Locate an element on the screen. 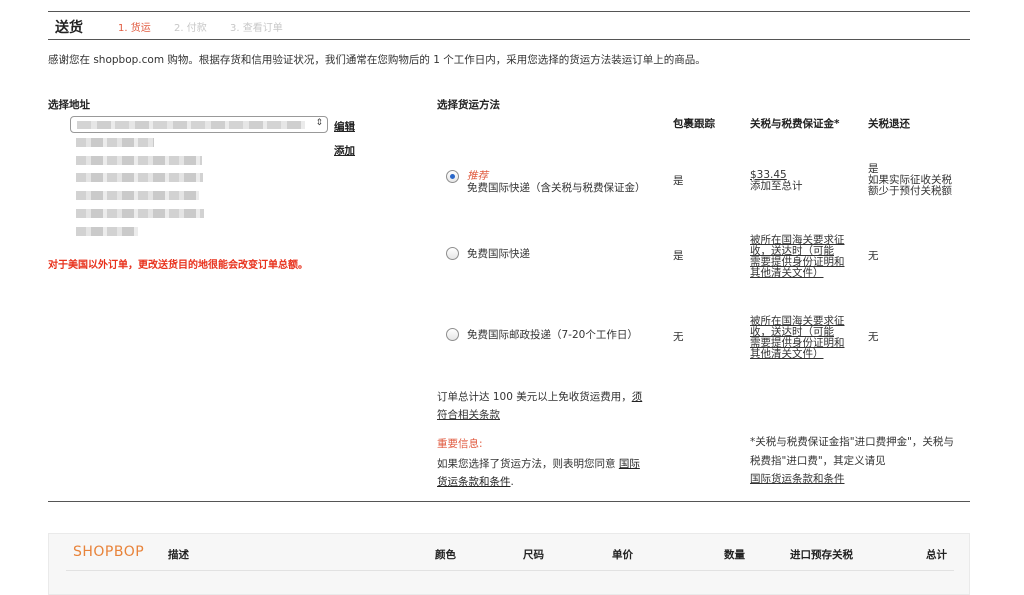 The height and width of the screenshot is (595, 1024). section-divider is located at coordinates (509, 501).